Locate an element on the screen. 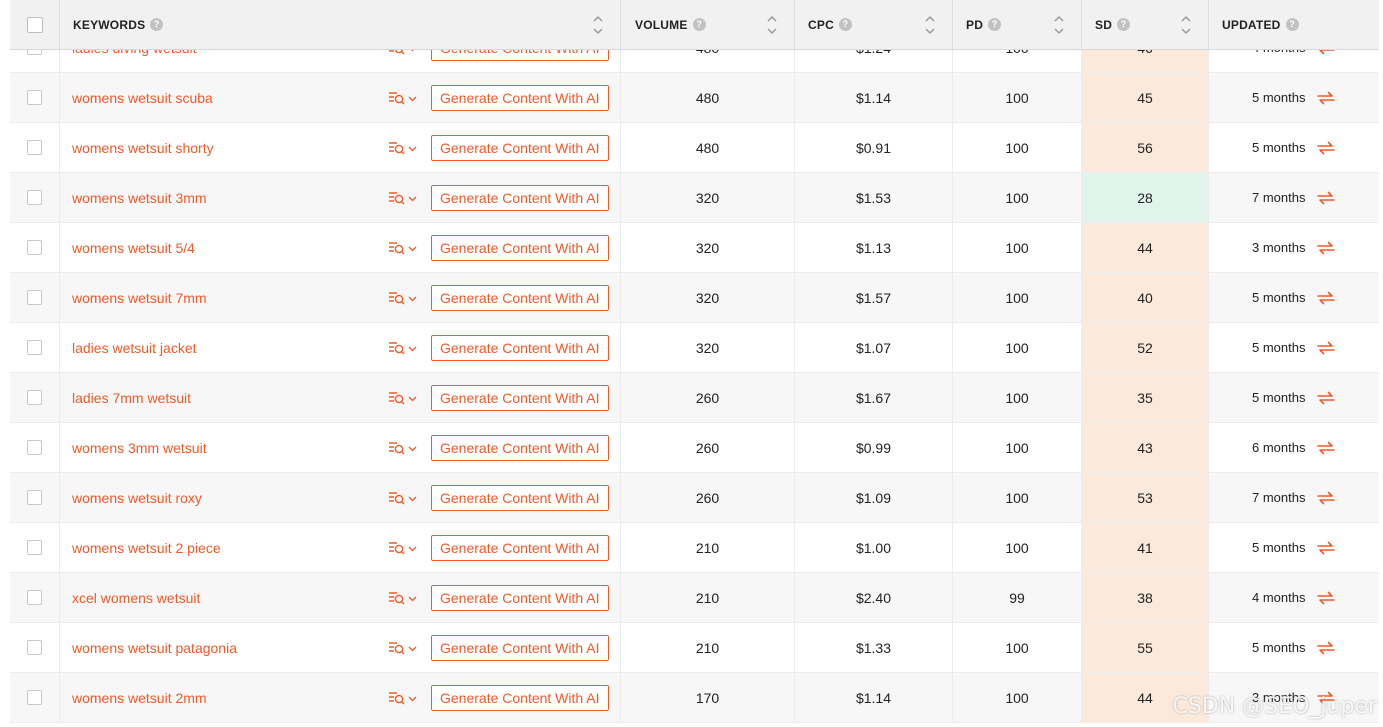 The image size is (1383, 727). volume-cell: 320 is located at coordinates (708, 347).